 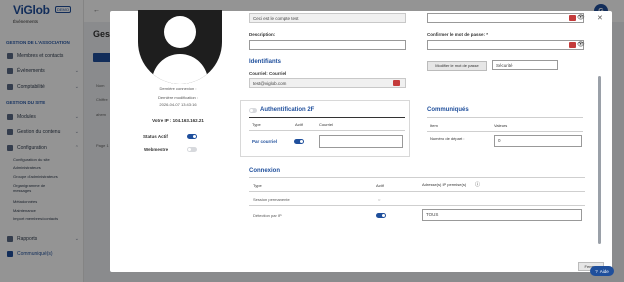 I want to click on modal-scrollbar, so click(x=599, y=160).